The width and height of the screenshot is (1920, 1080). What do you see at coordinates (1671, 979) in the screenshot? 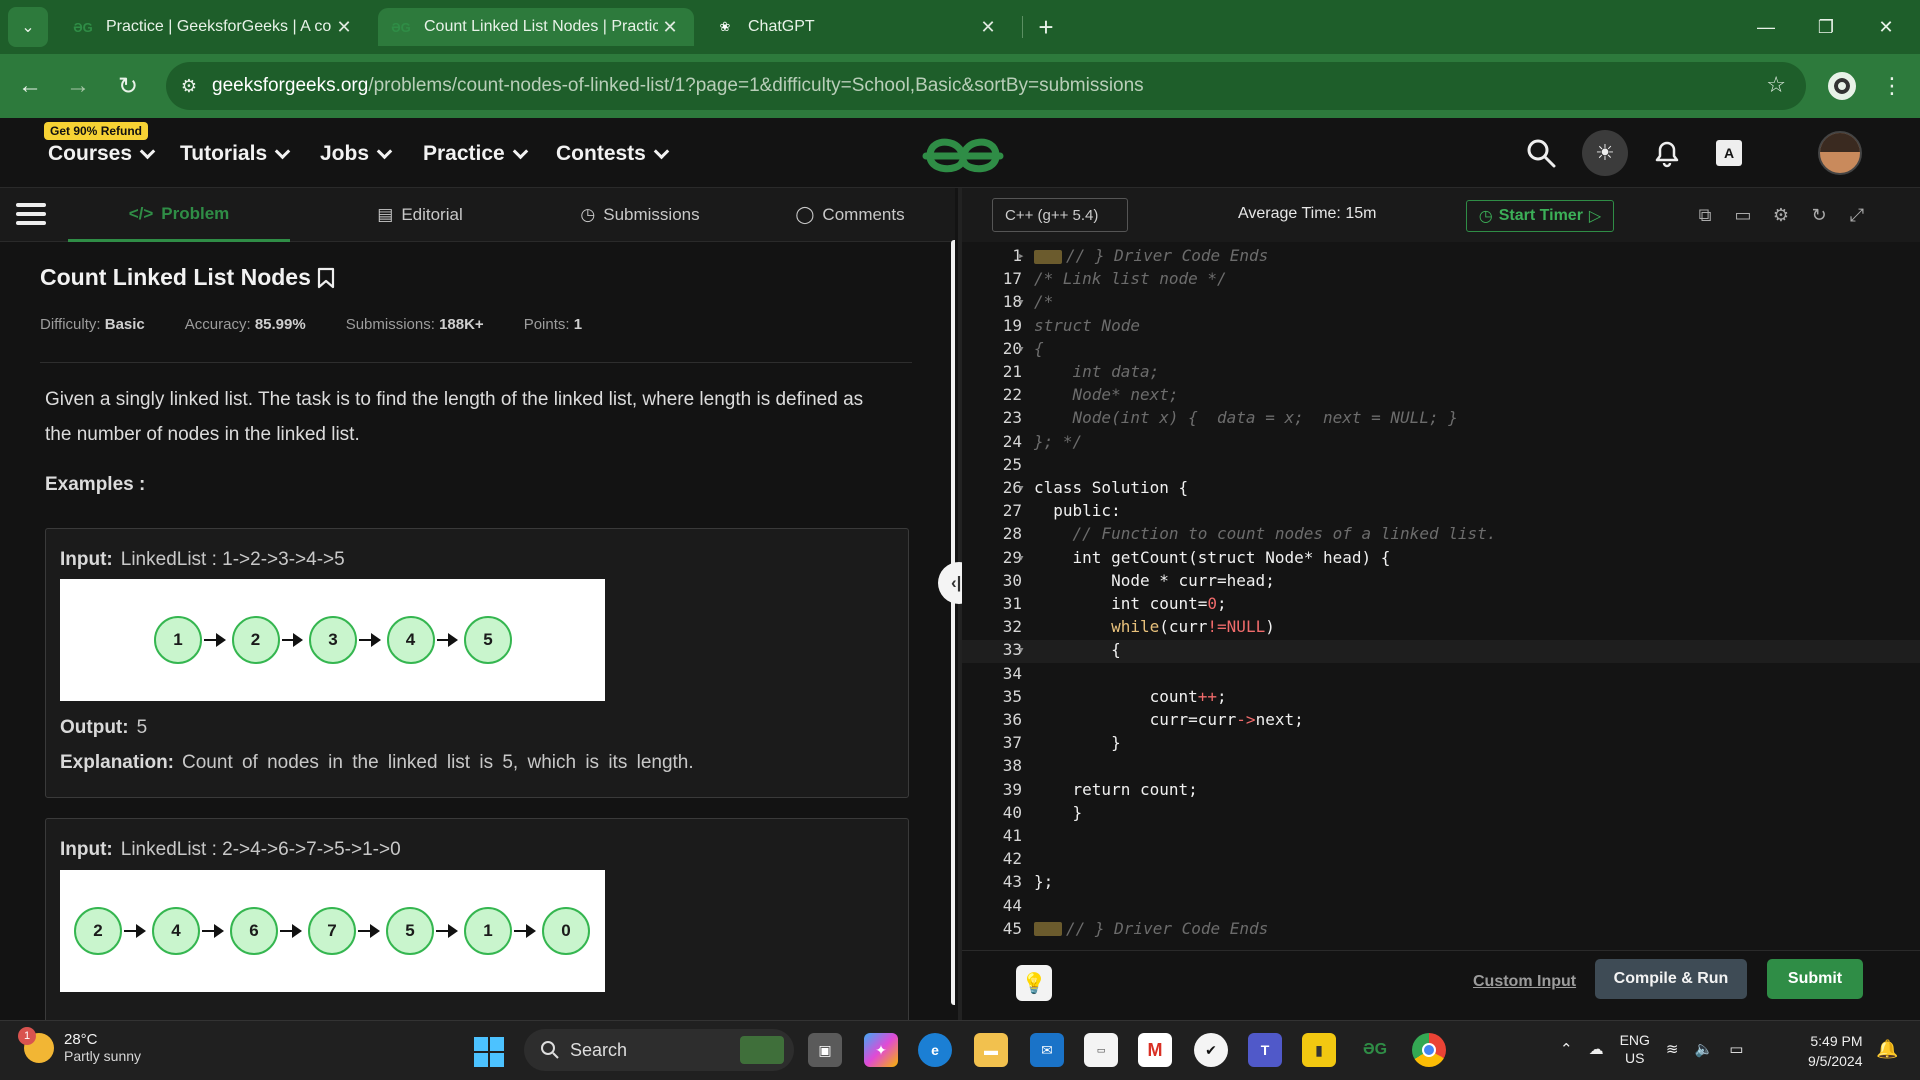
I see `compile-run-button: Compile & Run` at bounding box center [1671, 979].